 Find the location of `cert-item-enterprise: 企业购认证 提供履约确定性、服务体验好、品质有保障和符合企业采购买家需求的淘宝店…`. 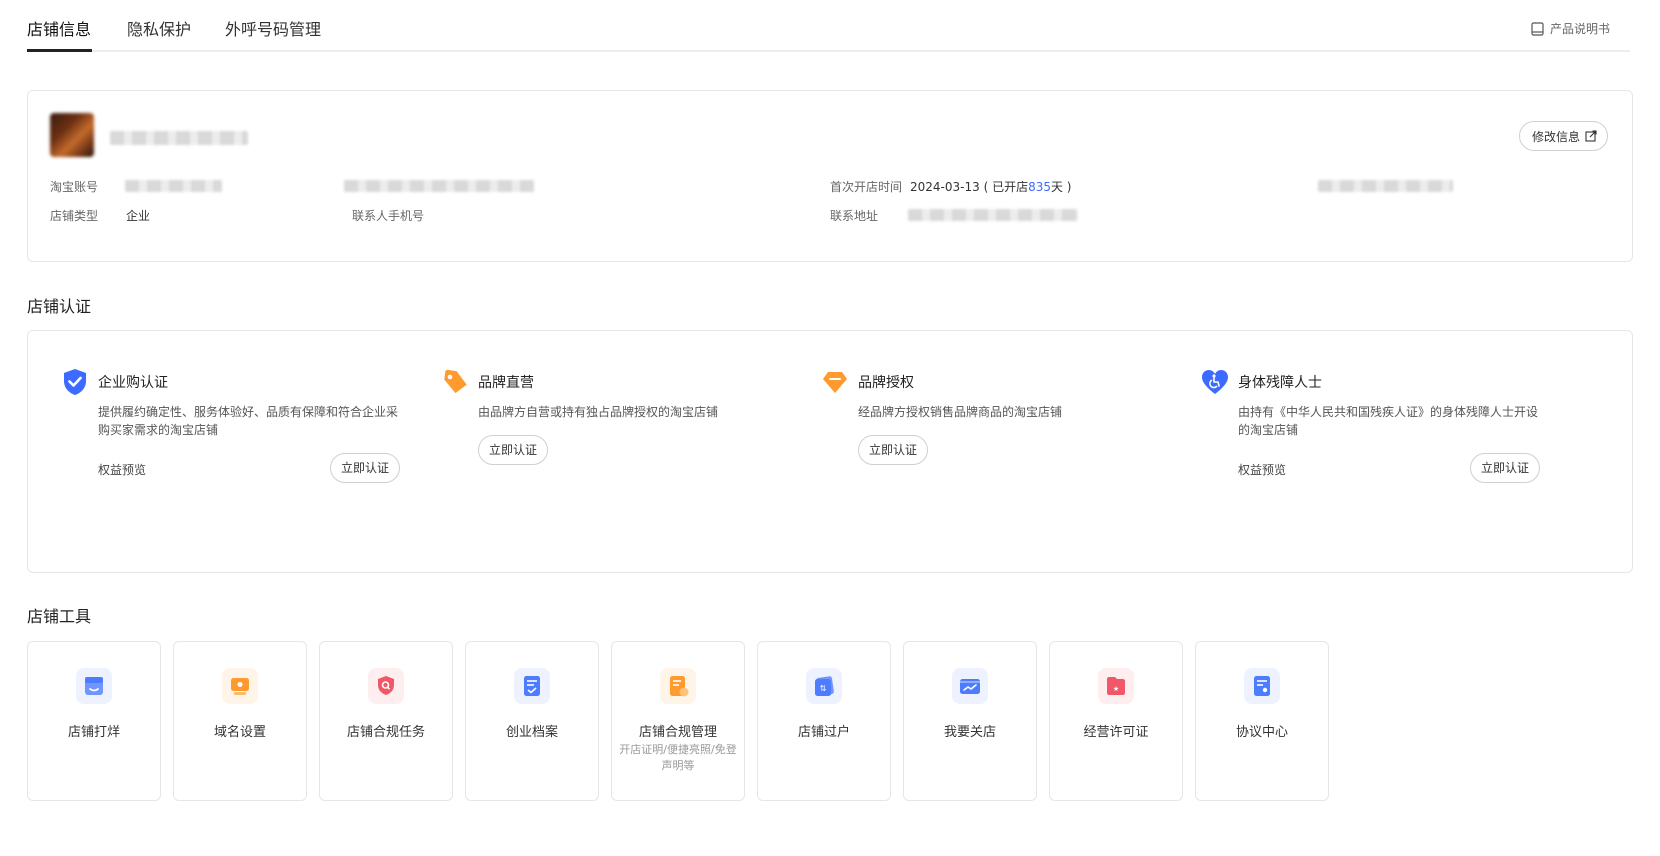

cert-item-enterprise: 企业购认证 提供履约确定性、服务体验好、品质有保障和符合企业采购买家需求的淘宝店… is located at coordinates (230, 425).